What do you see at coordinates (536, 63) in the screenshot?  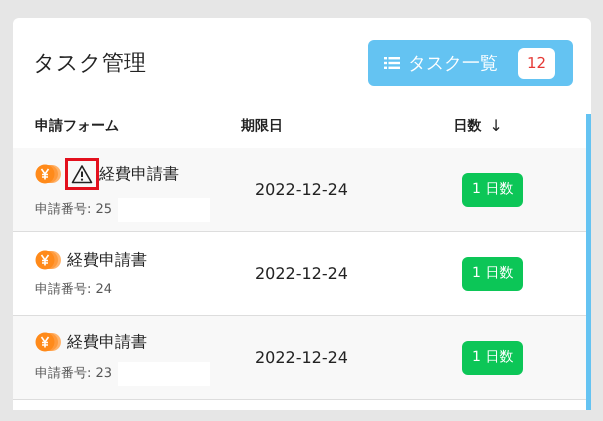 I see `count-badge: 12` at bounding box center [536, 63].